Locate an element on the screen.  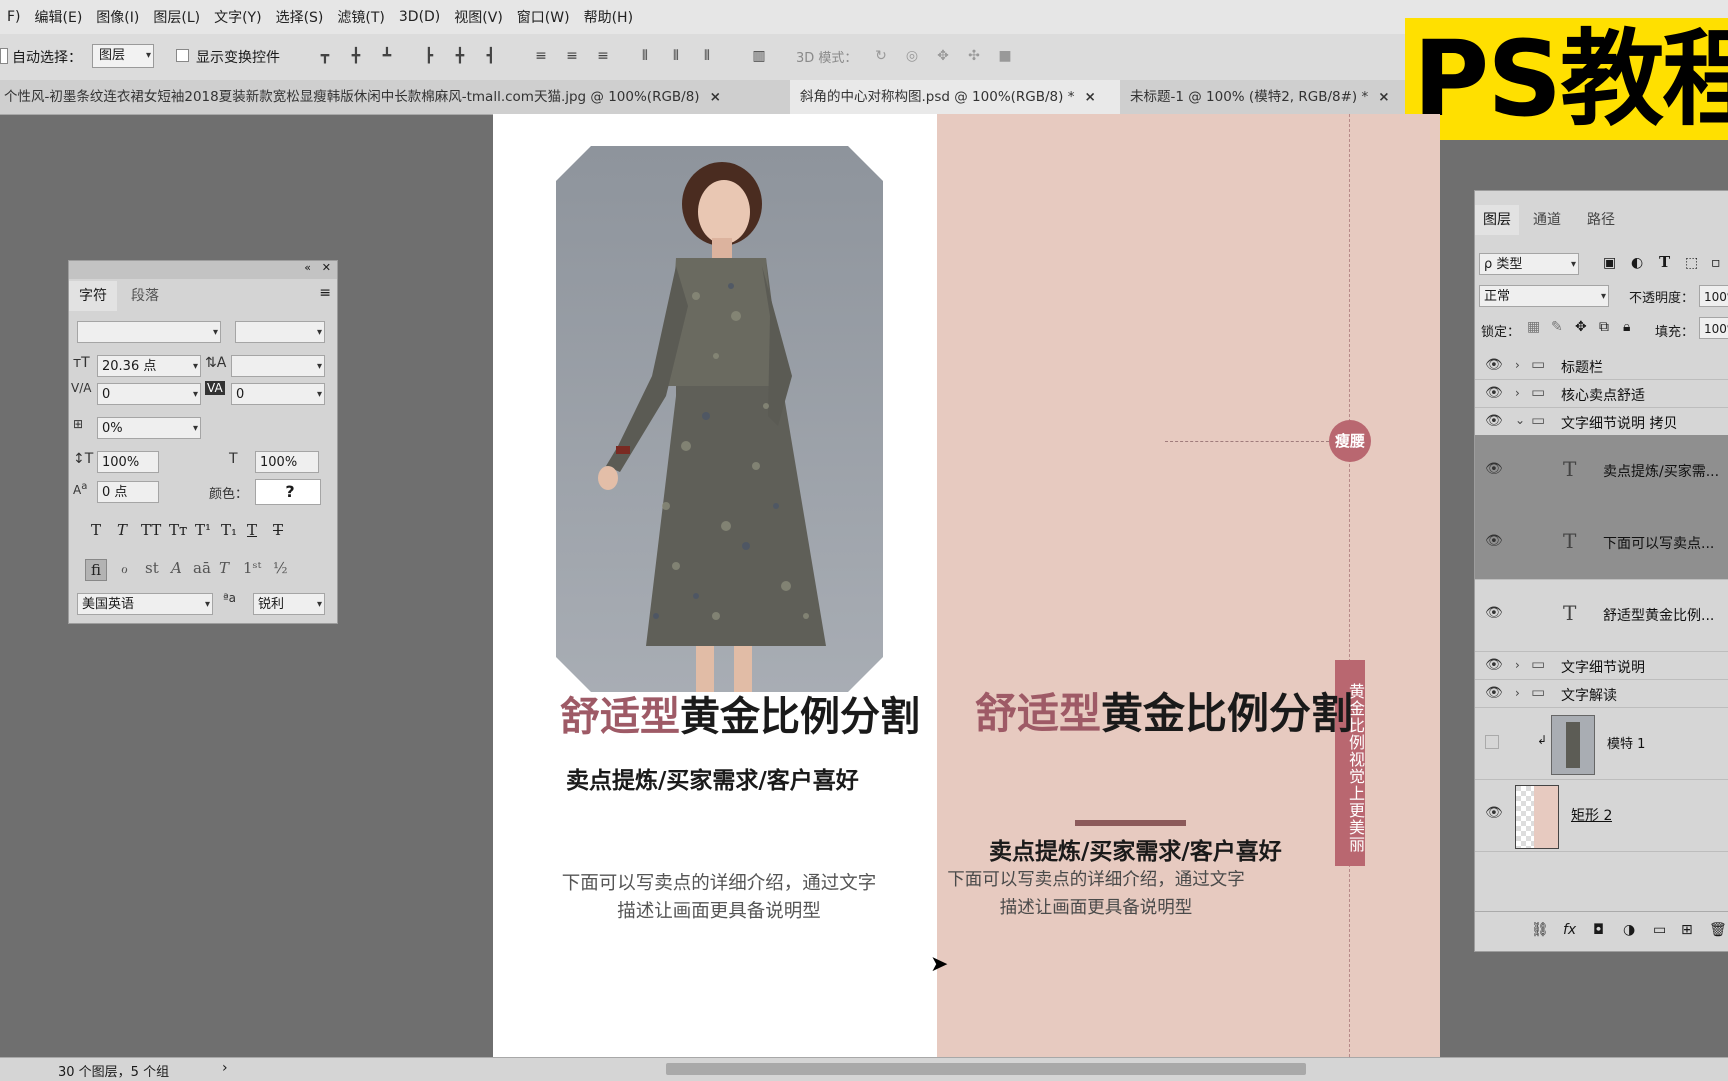
filter-text-icon: T is located at coordinates (1664, 262).